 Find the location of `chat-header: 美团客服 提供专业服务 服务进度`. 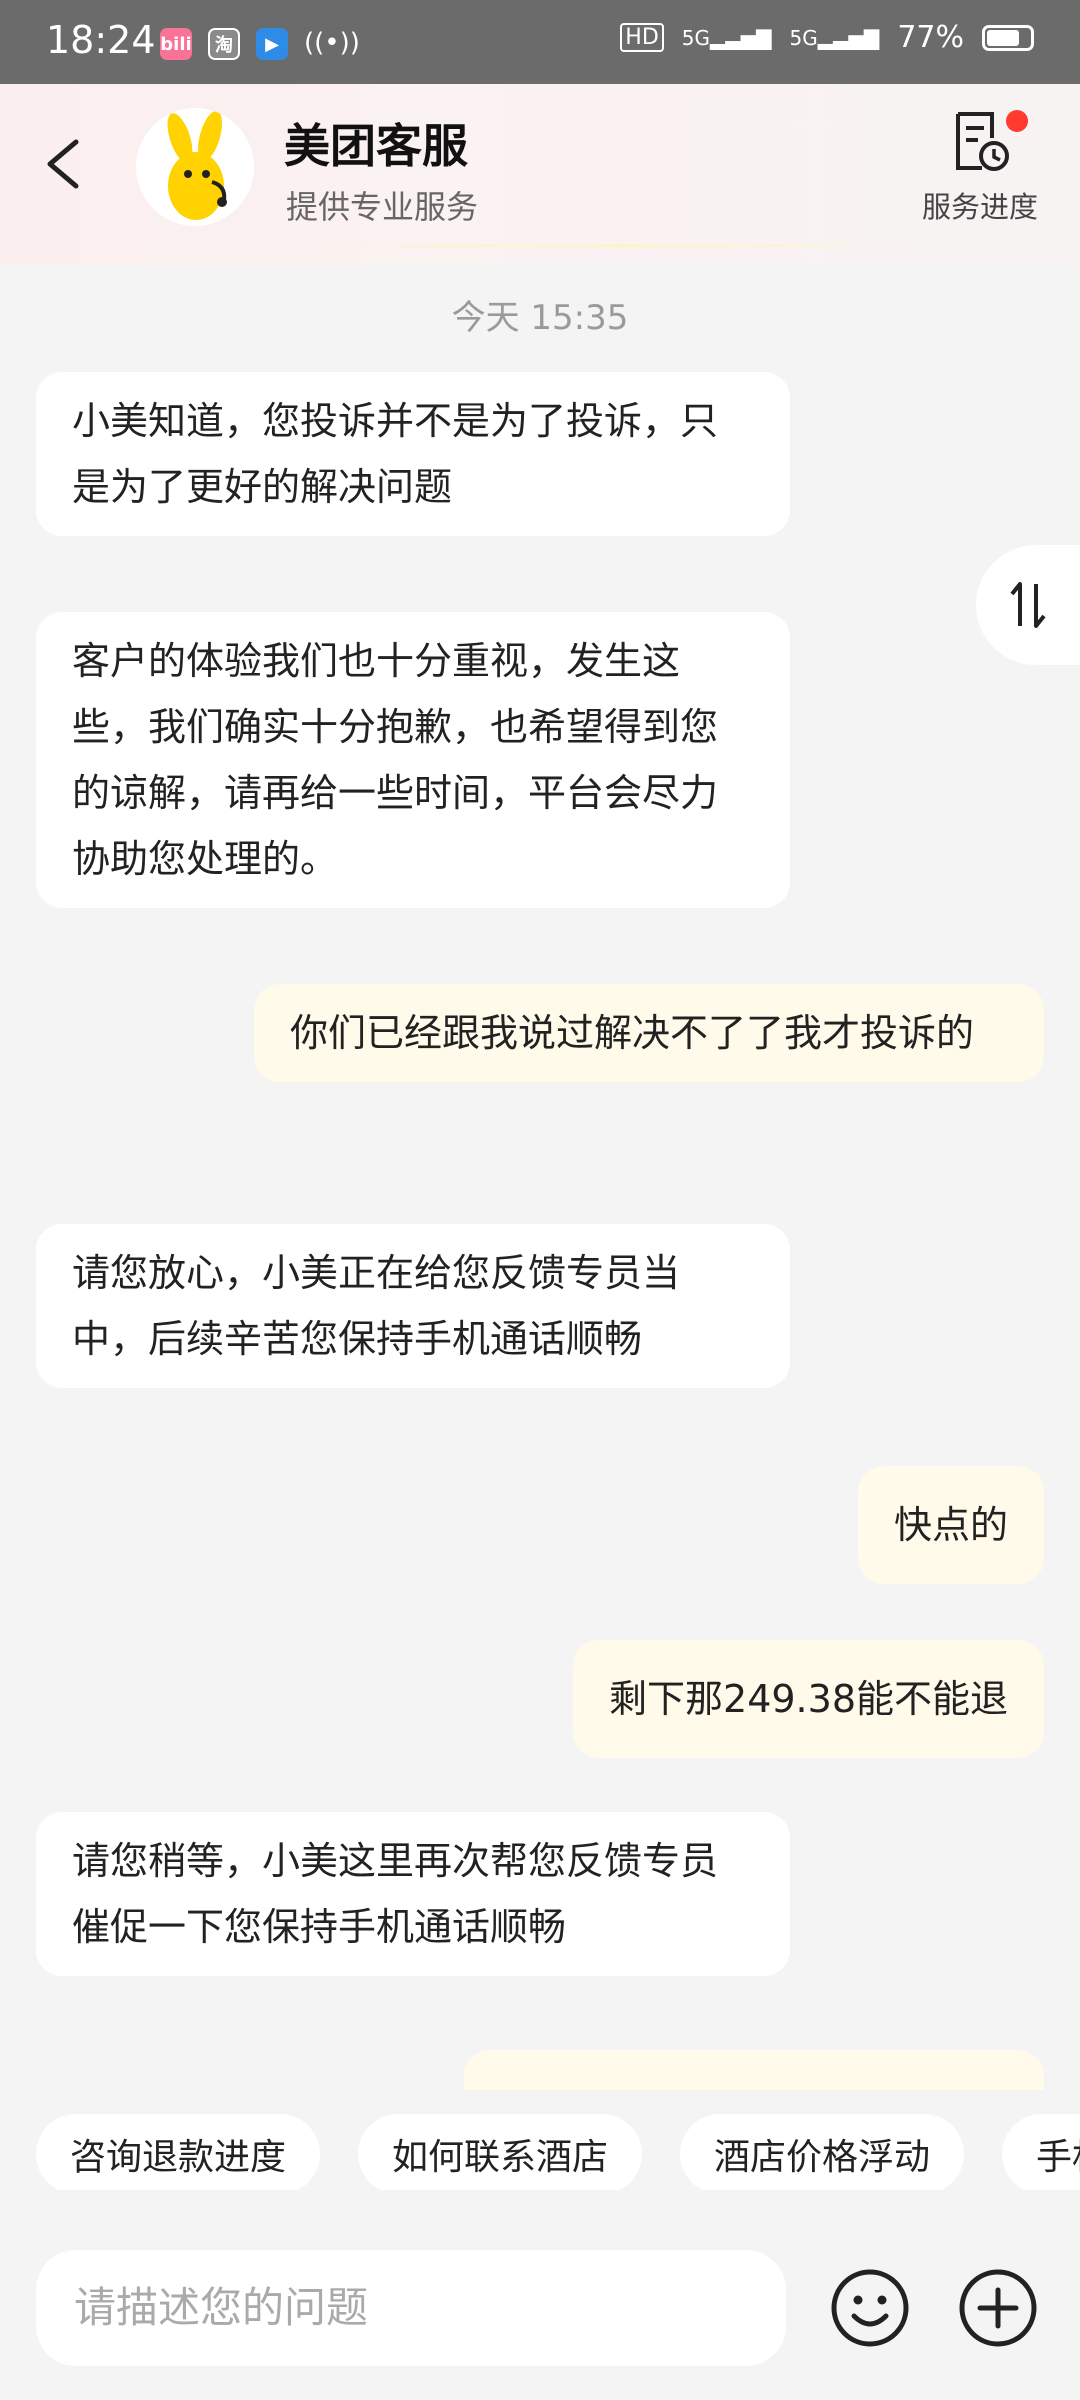

chat-header: 美团客服 提供专业服务 服务进度 is located at coordinates (540, 174).